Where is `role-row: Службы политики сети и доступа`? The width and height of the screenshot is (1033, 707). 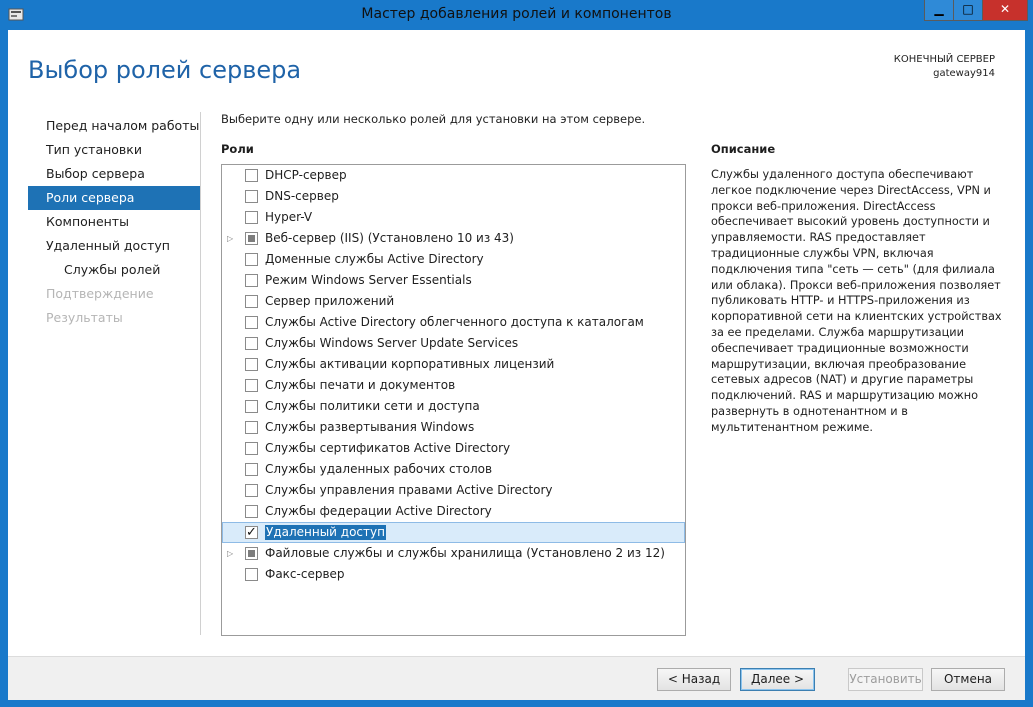 role-row: Службы политики сети и доступа is located at coordinates (453, 406).